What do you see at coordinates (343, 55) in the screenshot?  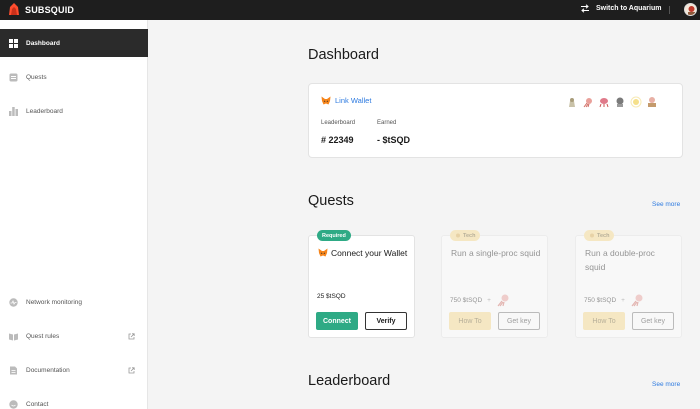 I see `page-title: Dashboard` at bounding box center [343, 55].